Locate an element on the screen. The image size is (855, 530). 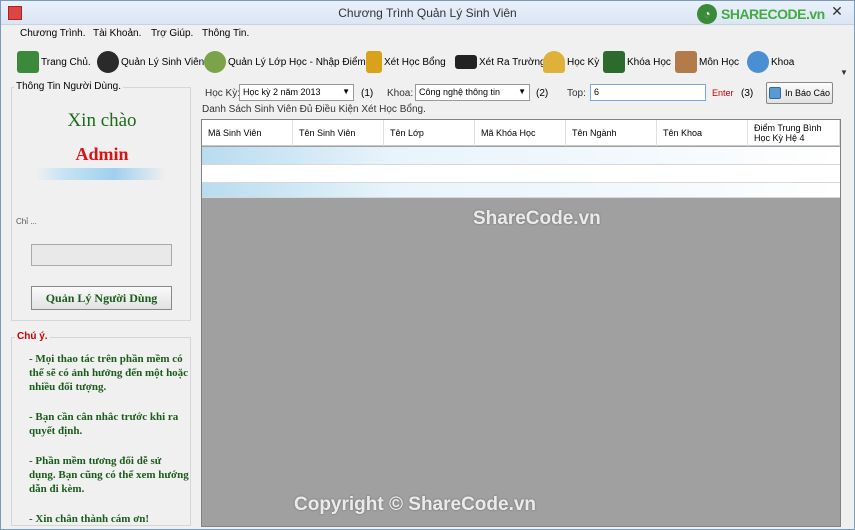
toolbar-graduation-button: Xét Ra Trường is located at coordinates (500, 62).